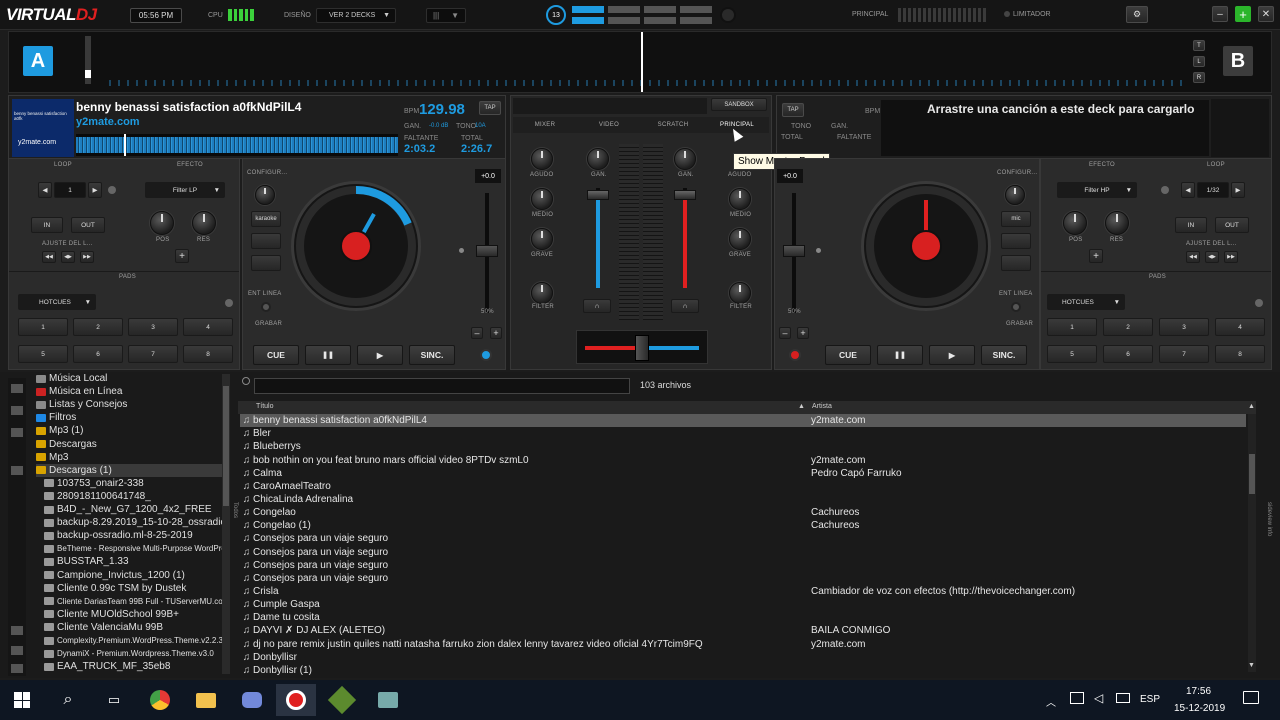  What do you see at coordinates (237, 145) in the screenshot?
I see `deck-a-mini-waveform` at bounding box center [237, 145].